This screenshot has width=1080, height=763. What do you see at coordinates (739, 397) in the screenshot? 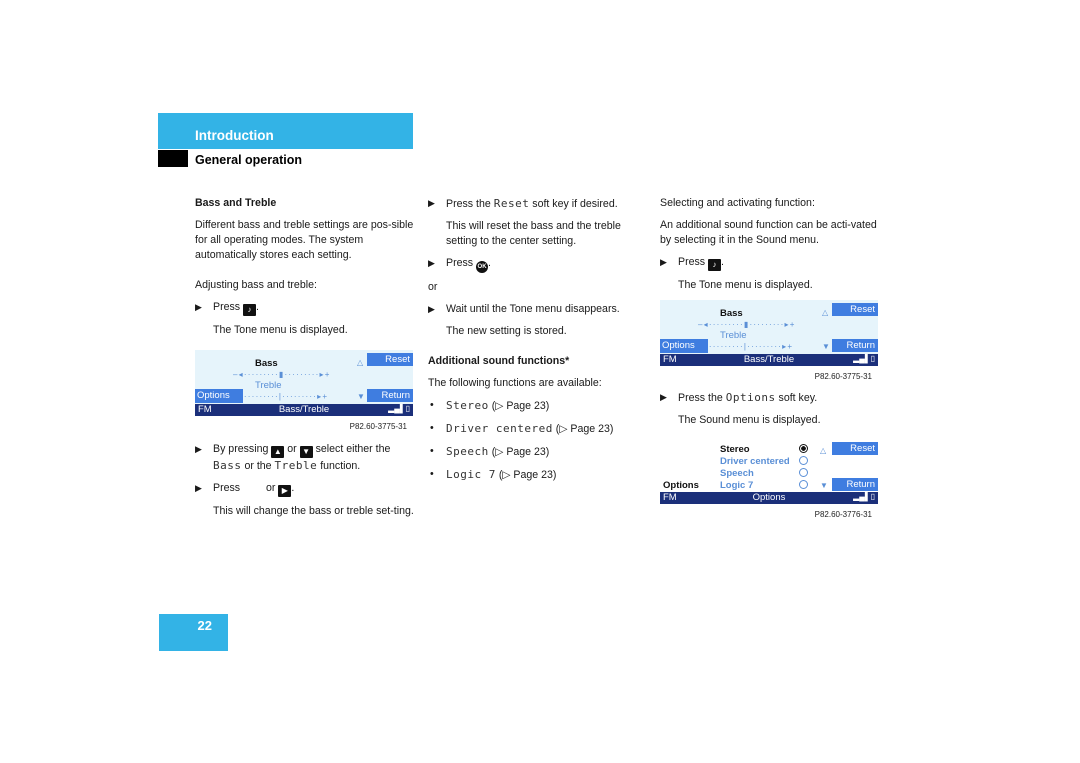
I see `step-press-options: ▶ Press the Options soft key.` at bounding box center [739, 397].